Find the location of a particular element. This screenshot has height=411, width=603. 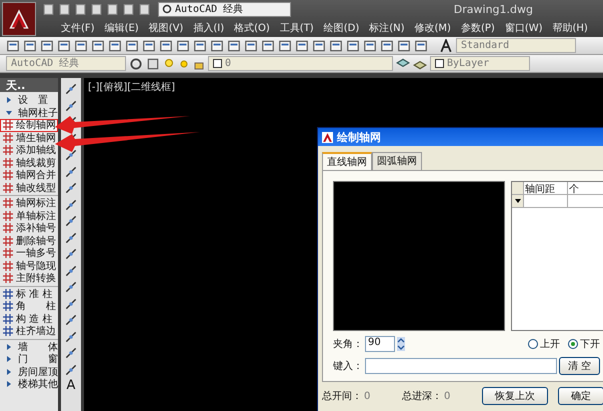

palette-section: 门 窗 is located at coordinates (29, 359).